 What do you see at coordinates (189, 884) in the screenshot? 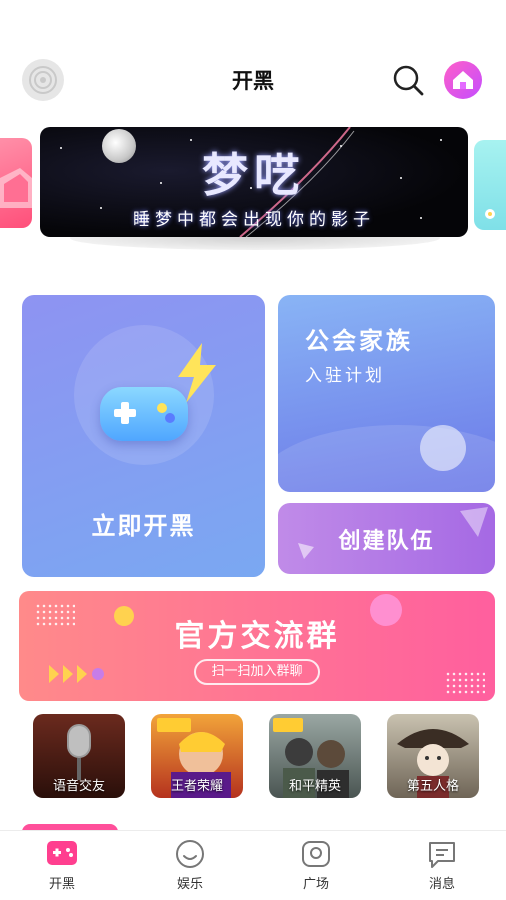
I see `nav-label: 娱乐` at bounding box center [189, 884].